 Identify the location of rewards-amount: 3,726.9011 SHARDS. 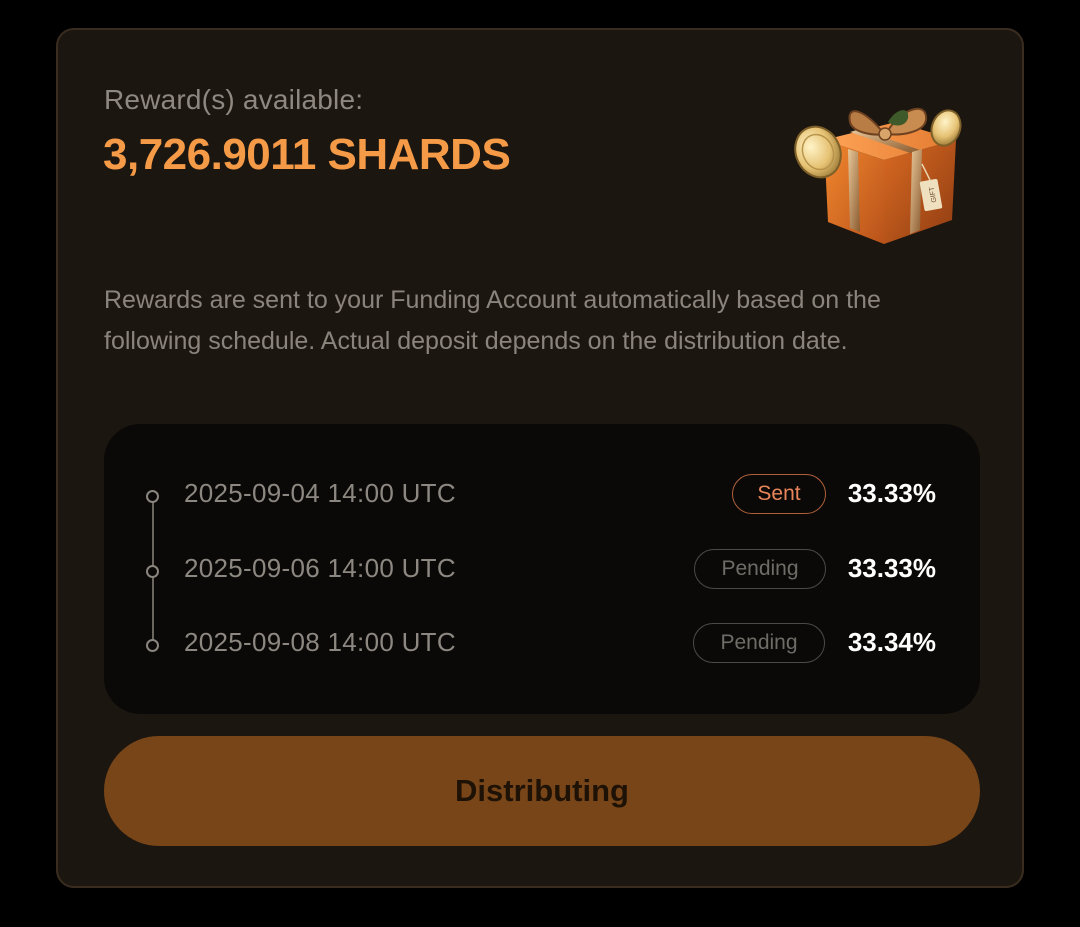
(307, 154).